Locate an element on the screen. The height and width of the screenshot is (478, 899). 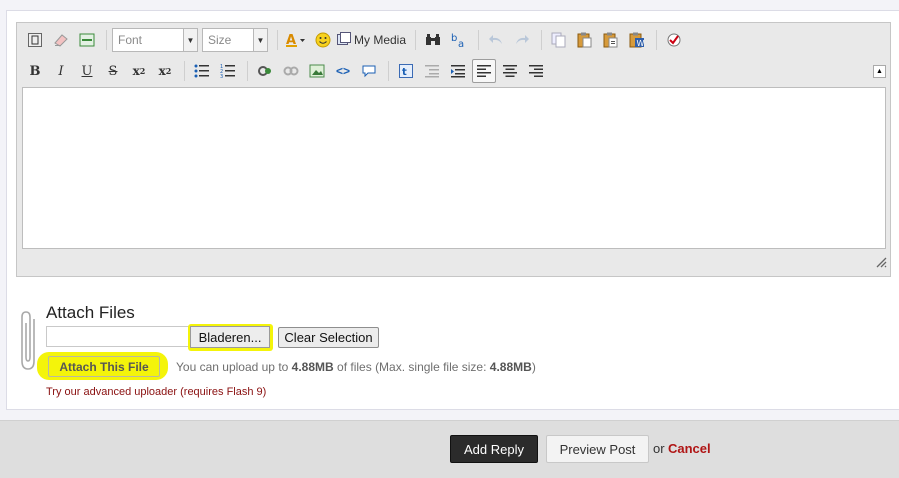
size-dropdown: Size ▼ is located at coordinates (235, 40).